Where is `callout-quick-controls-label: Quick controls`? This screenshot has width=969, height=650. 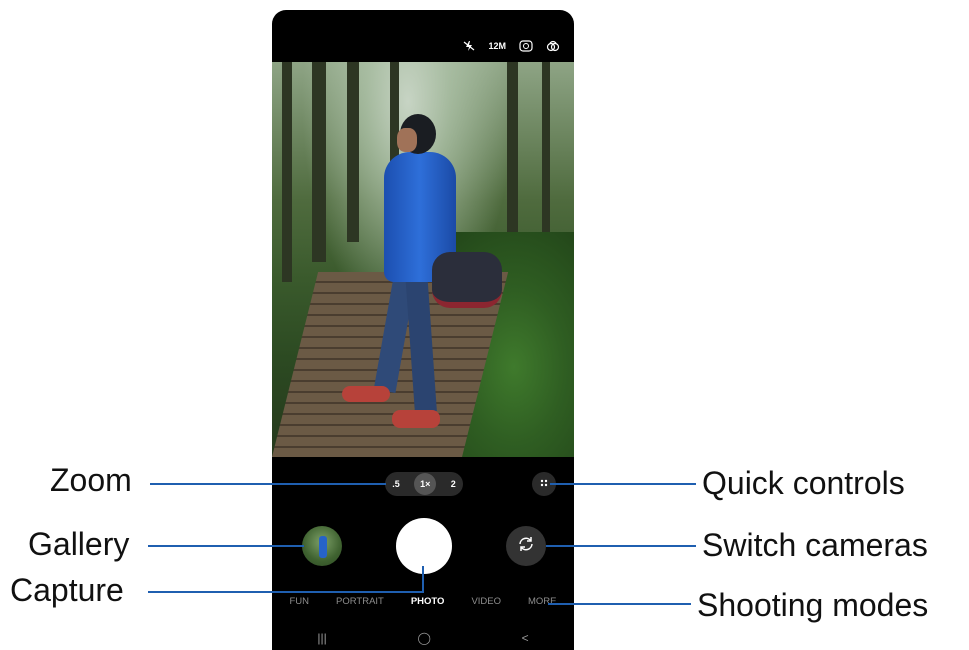
callout-quick-controls-label: Quick controls is located at coordinates (803, 483).